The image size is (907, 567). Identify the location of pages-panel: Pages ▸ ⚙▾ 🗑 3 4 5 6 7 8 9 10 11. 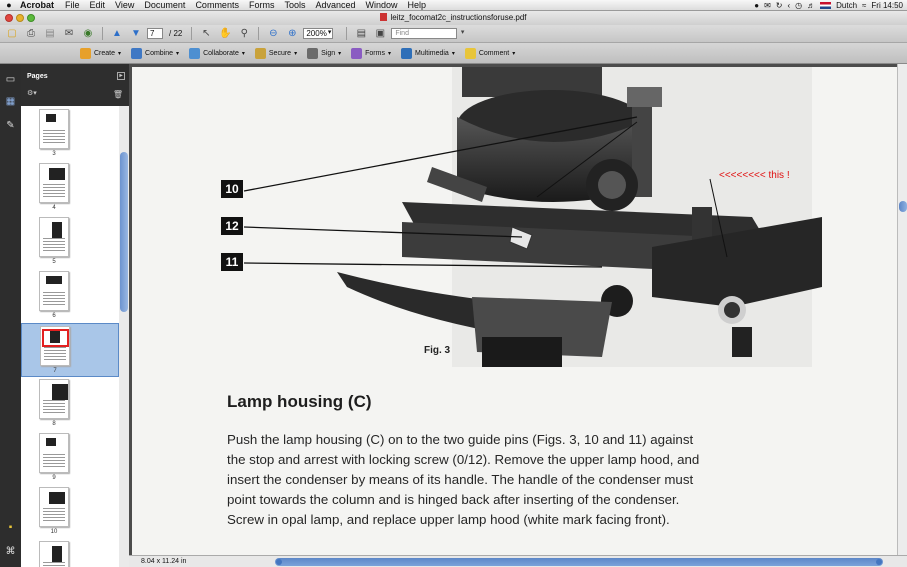
(75, 315).